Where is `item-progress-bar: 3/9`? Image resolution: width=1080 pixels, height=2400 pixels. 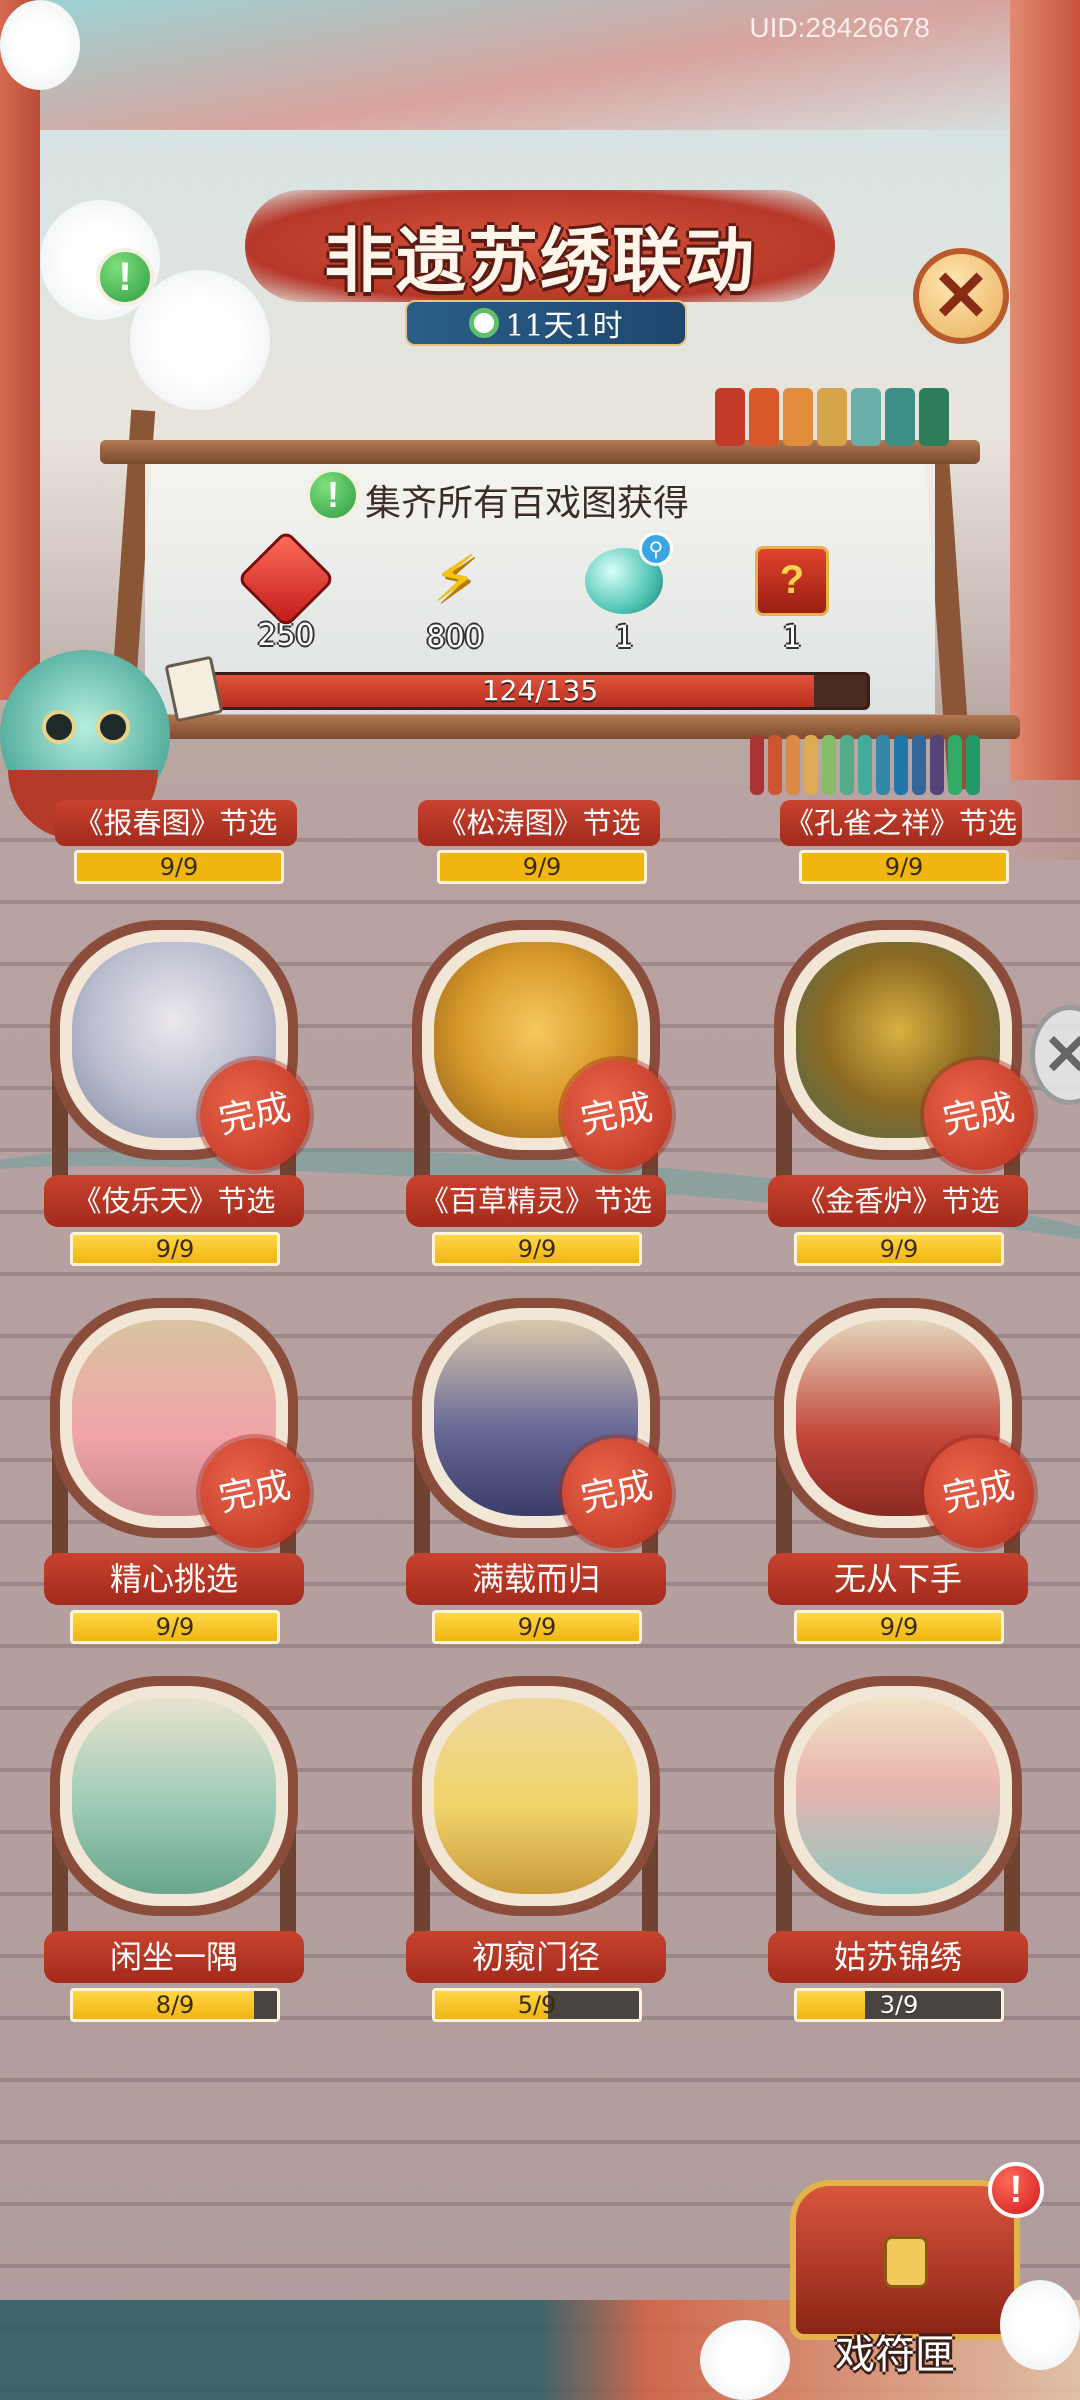 item-progress-bar: 3/9 is located at coordinates (899, 2005).